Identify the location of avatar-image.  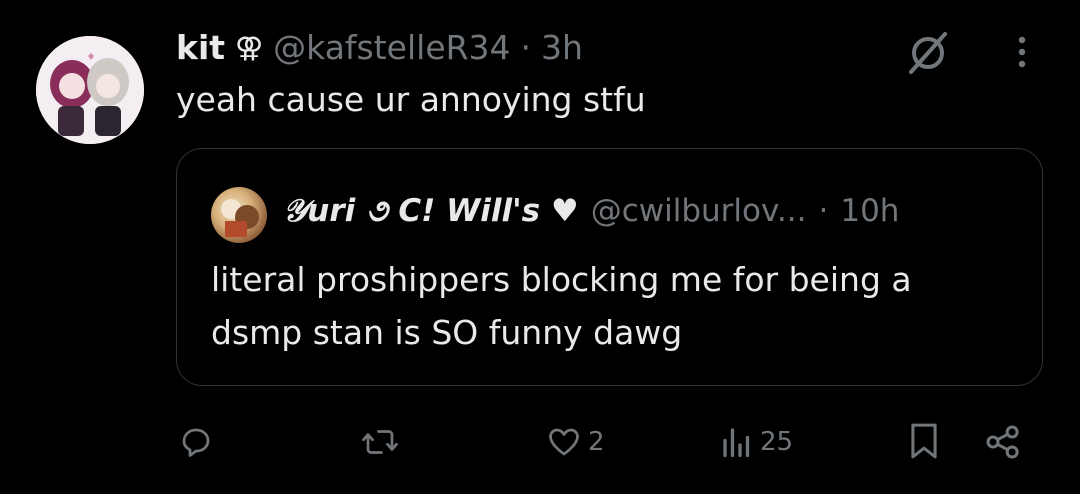
(90, 90).